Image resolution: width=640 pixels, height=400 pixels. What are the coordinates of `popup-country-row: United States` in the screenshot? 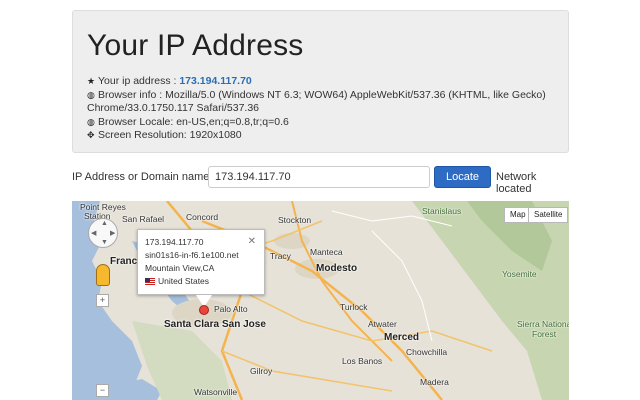 It's located at (201, 281).